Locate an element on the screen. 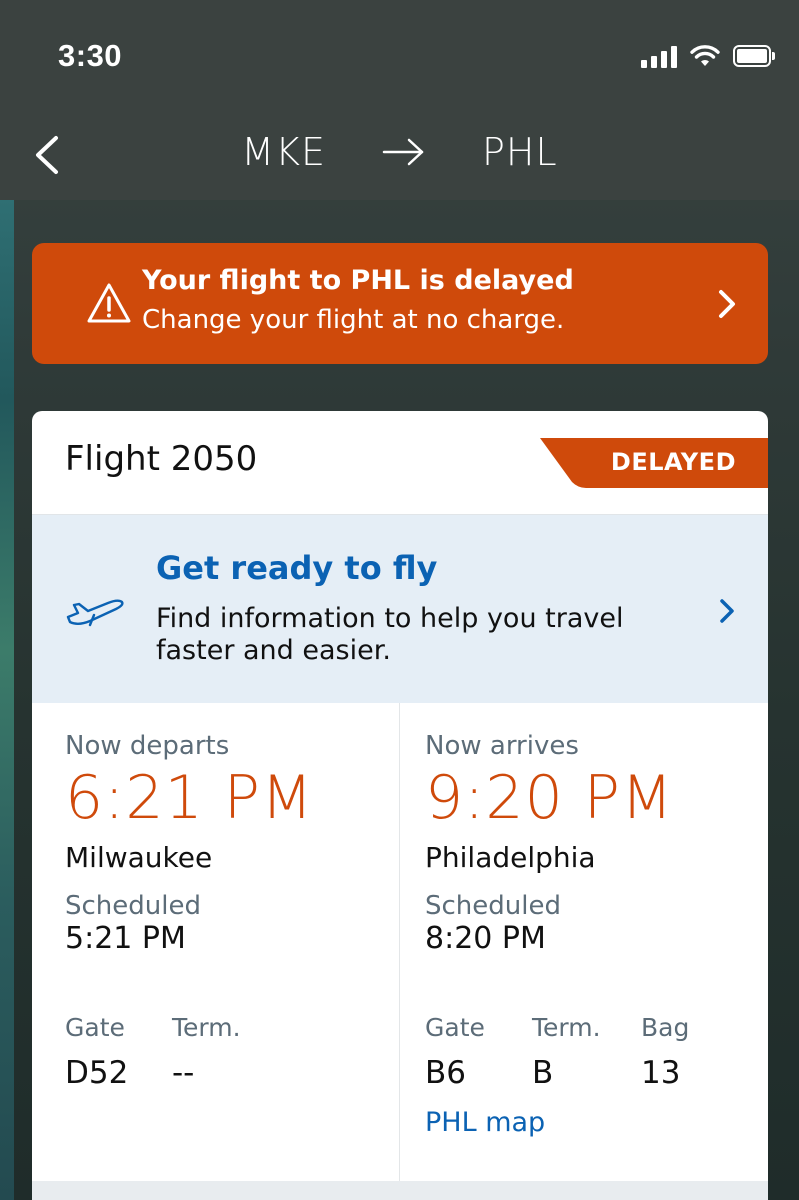 The width and height of the screenshot is (799, 1200). destination-code: PHL is located at coordinates (520, 152).